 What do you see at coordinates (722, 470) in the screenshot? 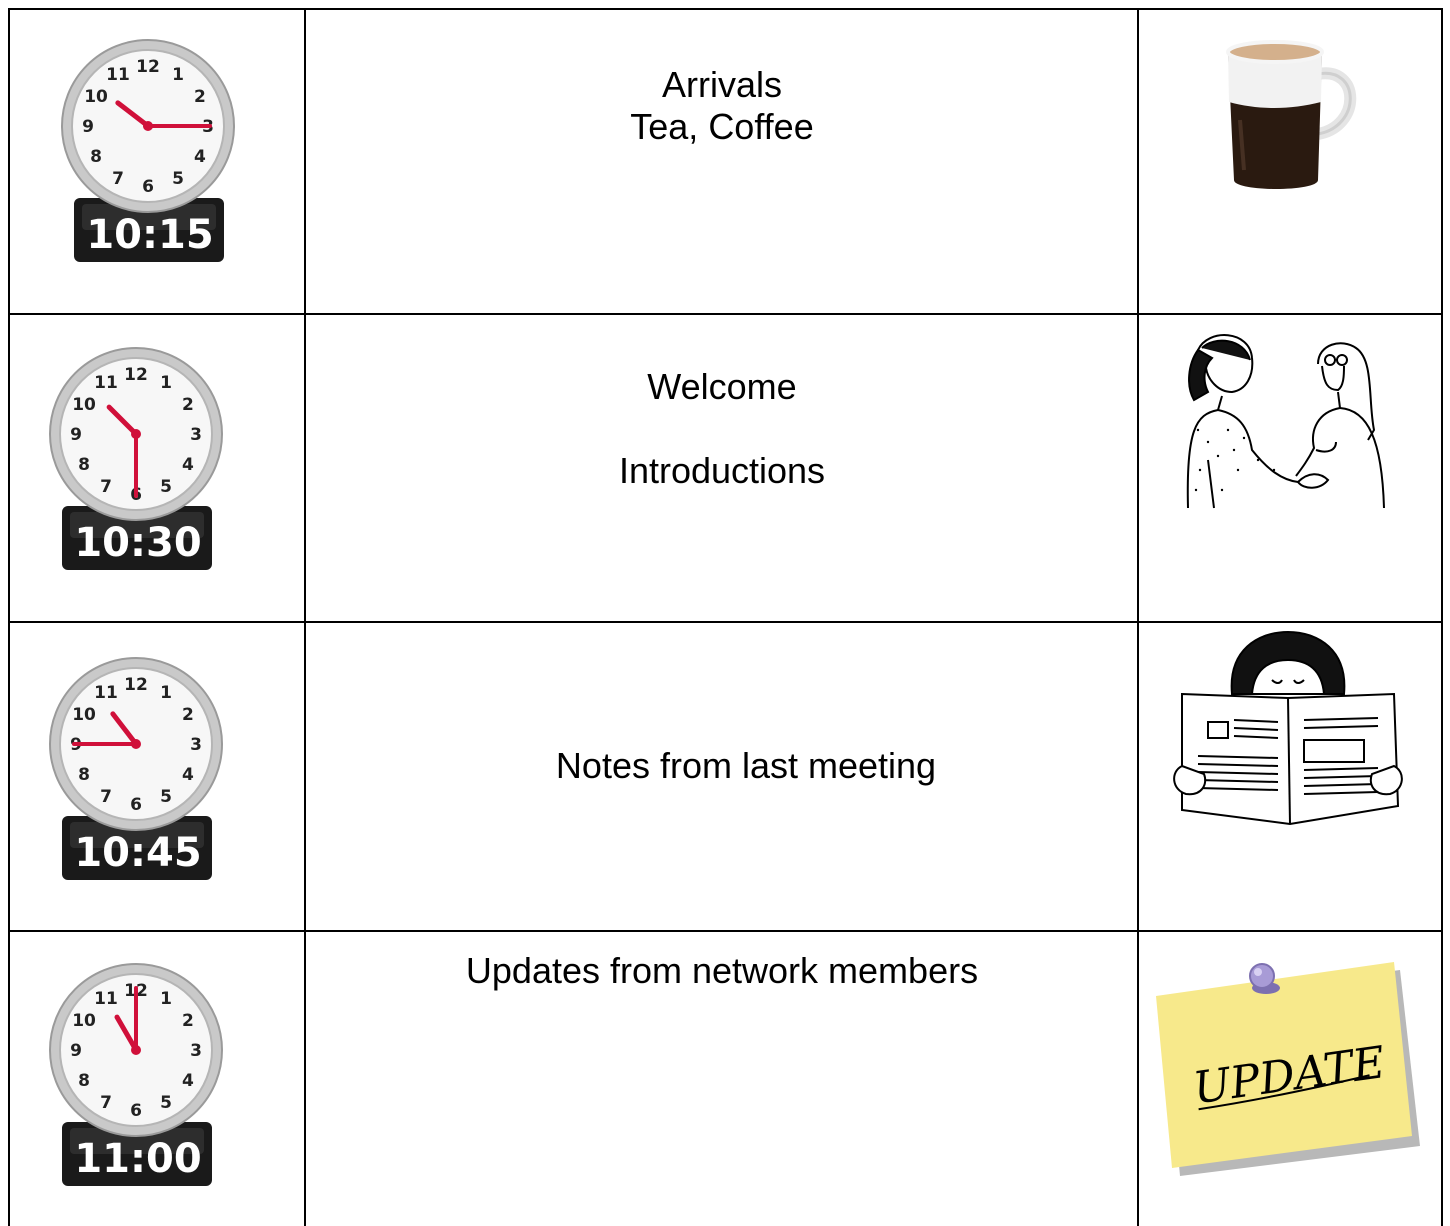
I see `activity-line: Introductions` at bounding box center [722, 470].